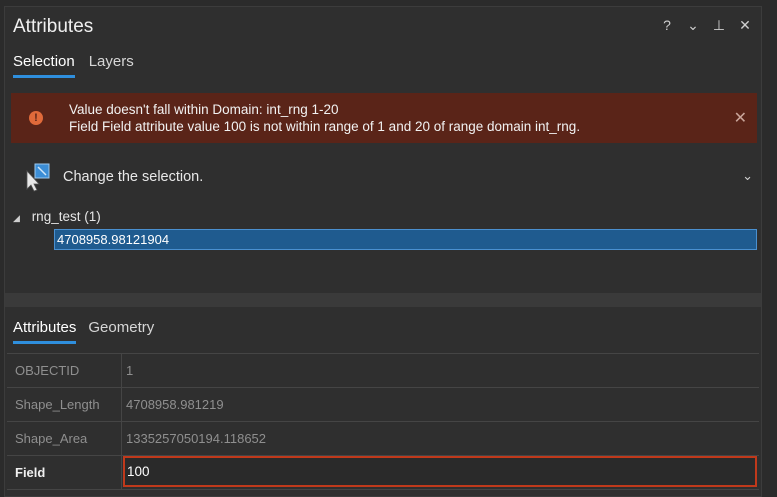 The width and height of the screenshot is (777, 497). I want to click on tree-expand-icon: ◢, so click(16, 218).